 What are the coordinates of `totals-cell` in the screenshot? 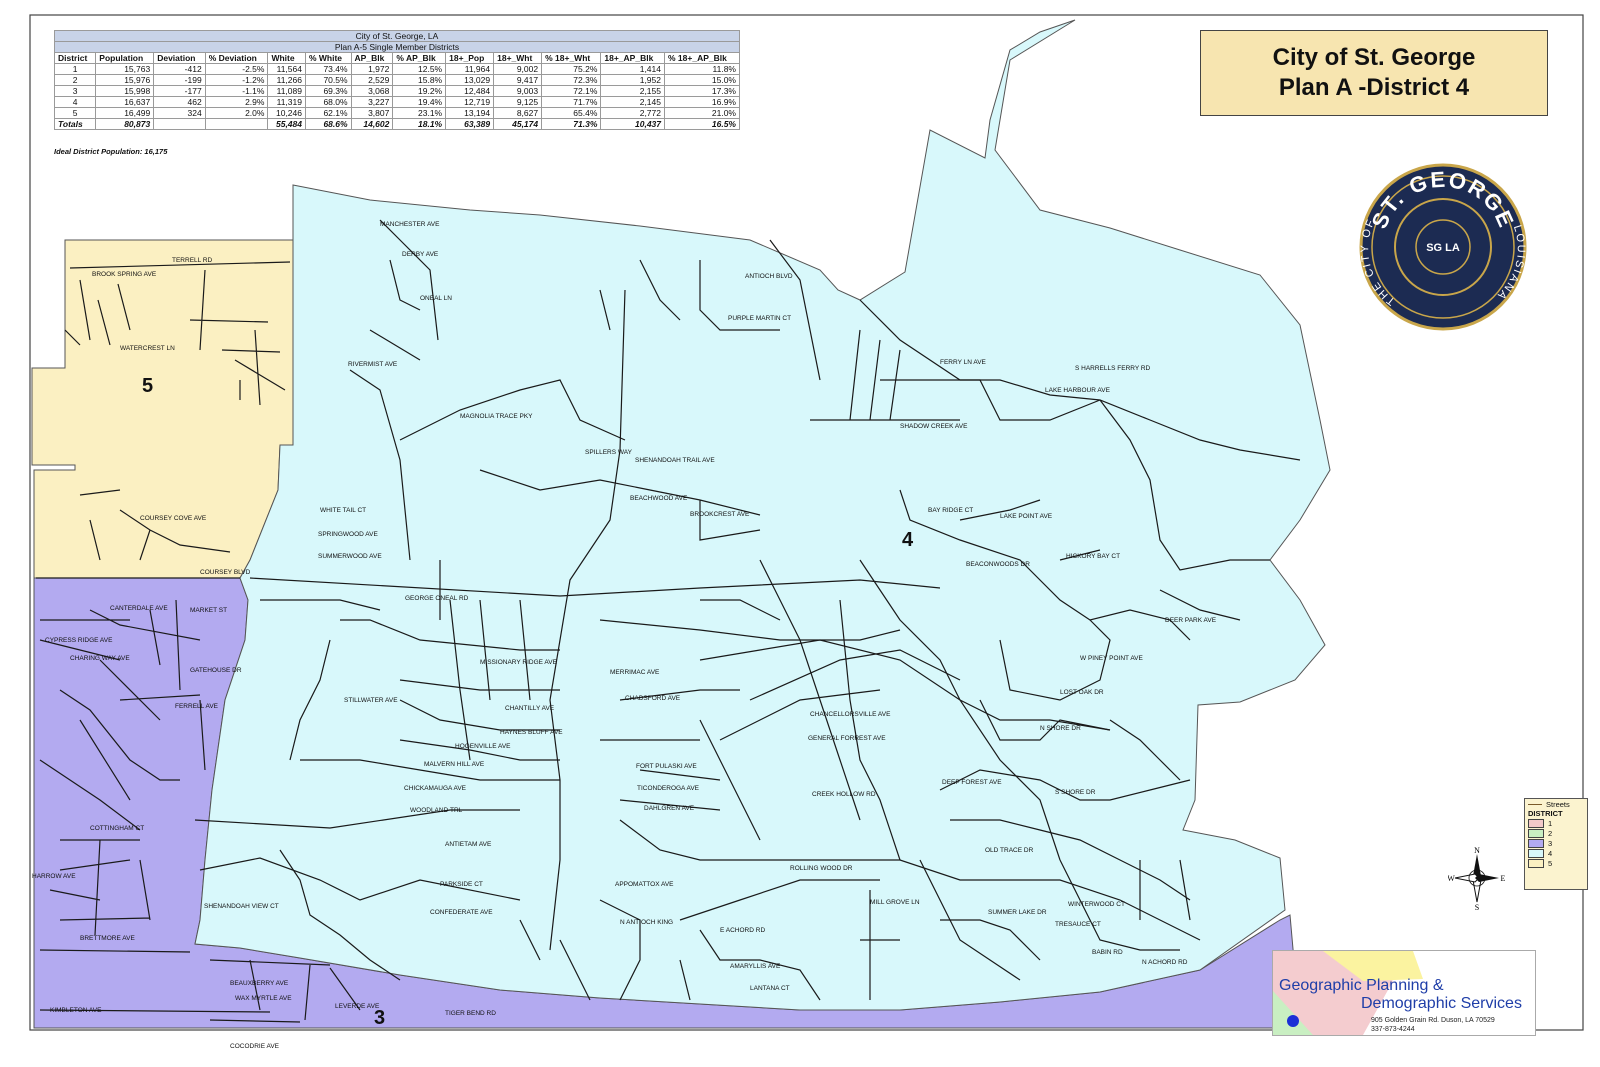 It's located at (236, 124).